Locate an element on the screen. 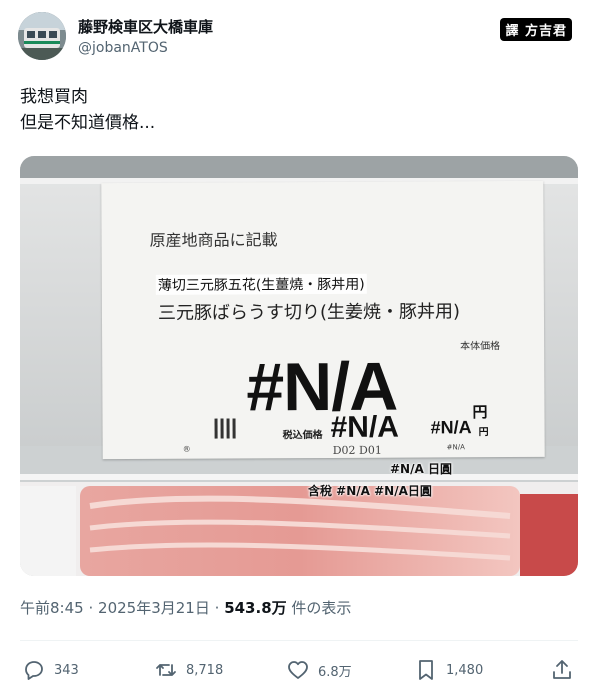 The image size is (598, 699). bookmark-count: 1,480 is located at coordinates (465, 670).